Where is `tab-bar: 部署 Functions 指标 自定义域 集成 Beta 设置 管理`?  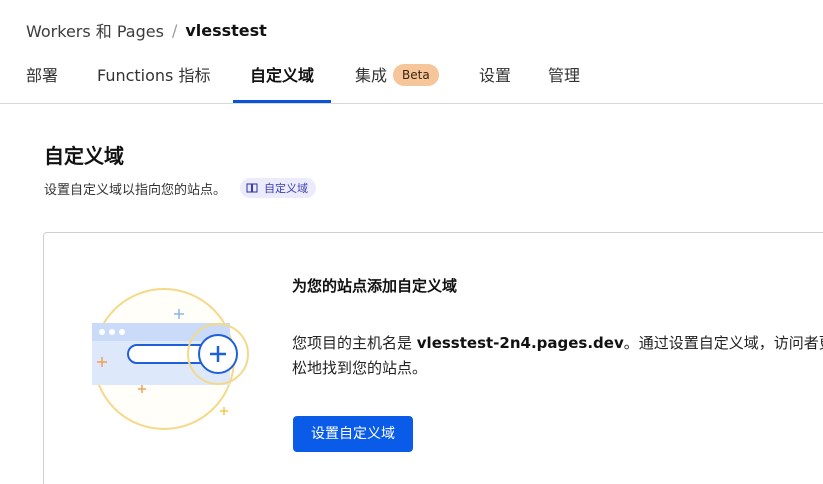 tab-bar: 部署 Functions 指标 自定义域 集成 Beta 设置 管理 is located at coordinates (411, 80).